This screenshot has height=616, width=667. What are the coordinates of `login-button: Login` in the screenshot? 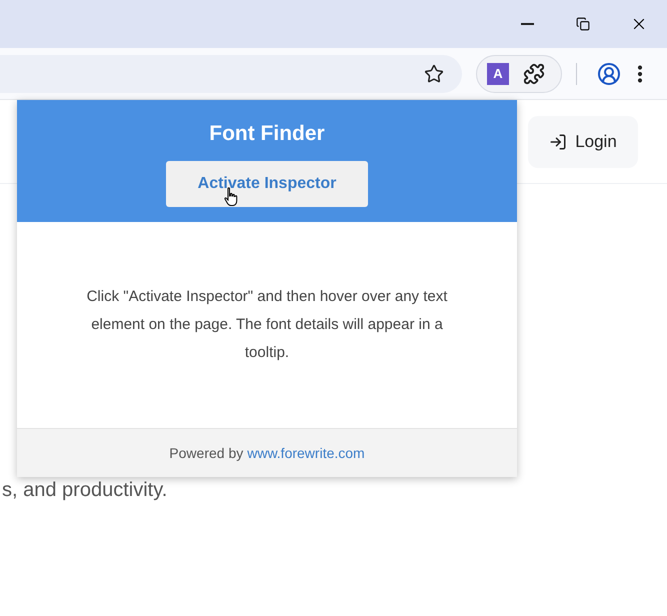 It's located at (583, 142).